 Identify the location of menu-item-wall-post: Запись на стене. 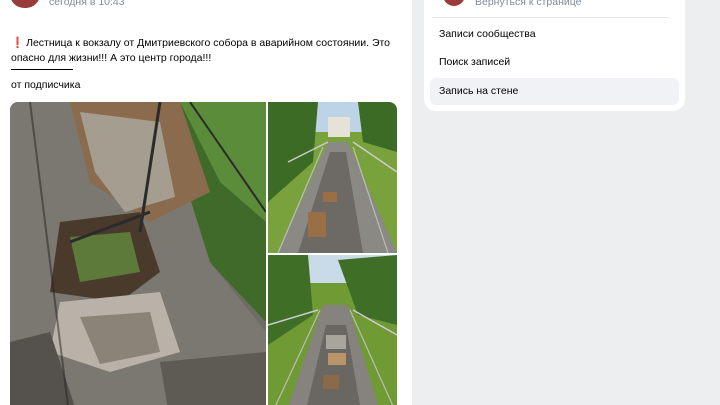
(554, 91).